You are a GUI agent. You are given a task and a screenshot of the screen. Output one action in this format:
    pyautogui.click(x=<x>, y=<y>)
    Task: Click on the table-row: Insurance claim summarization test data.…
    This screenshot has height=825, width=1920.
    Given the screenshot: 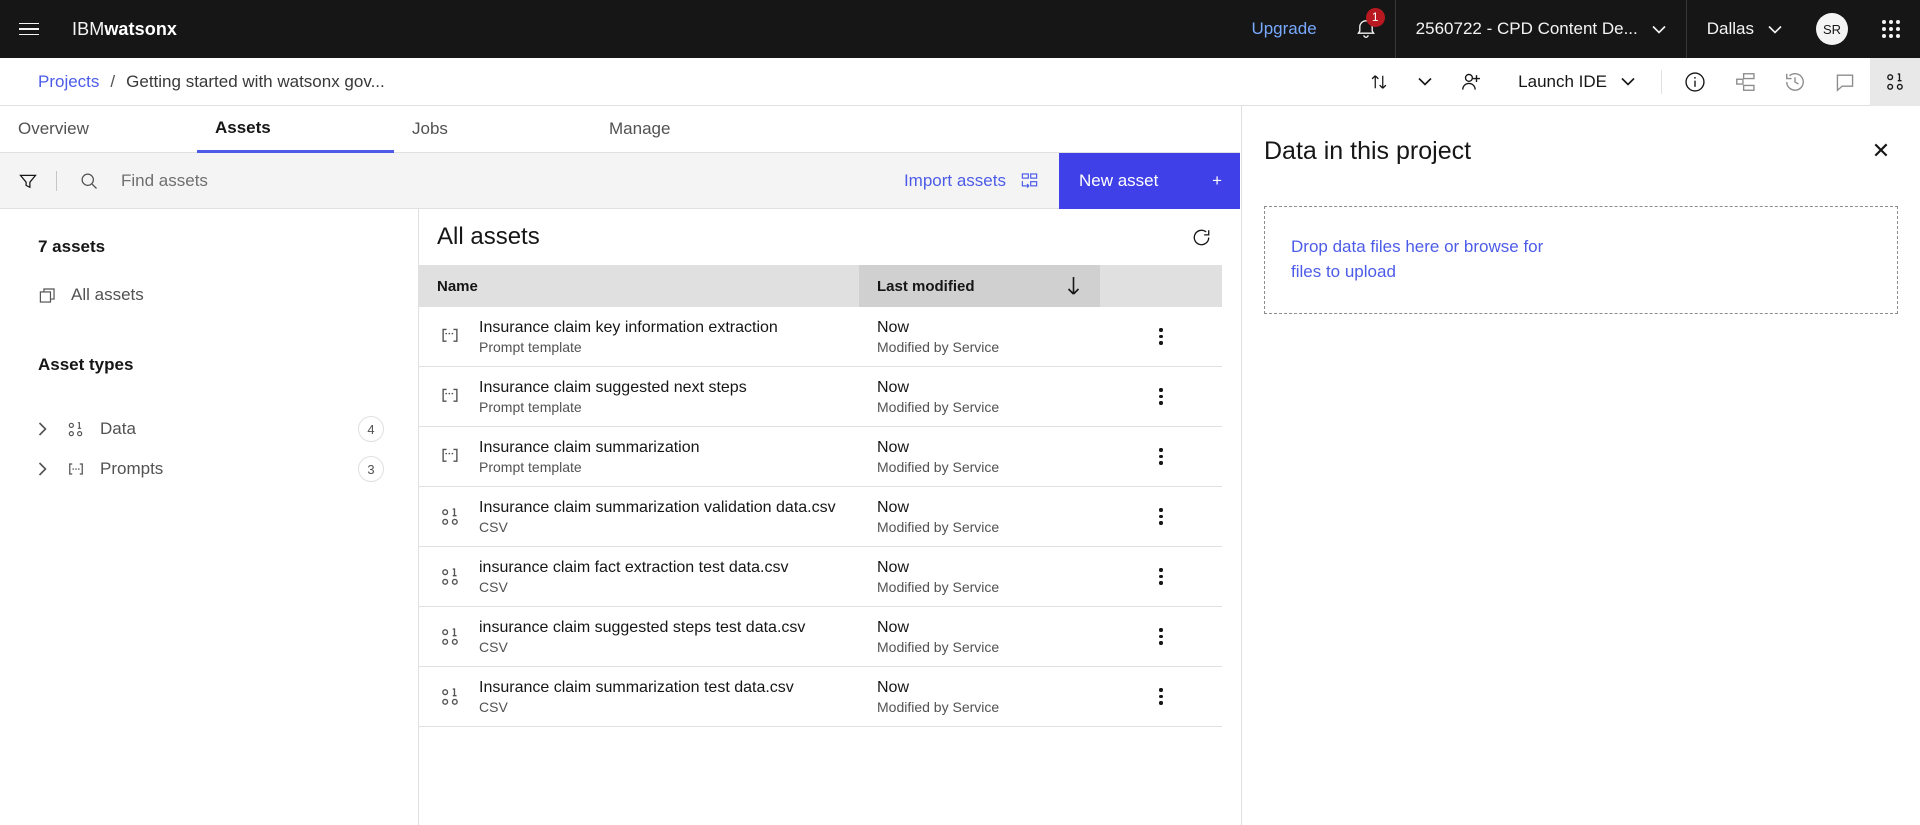 What is the action you would take?
    pyautogui.click(x=820, y=697)
    